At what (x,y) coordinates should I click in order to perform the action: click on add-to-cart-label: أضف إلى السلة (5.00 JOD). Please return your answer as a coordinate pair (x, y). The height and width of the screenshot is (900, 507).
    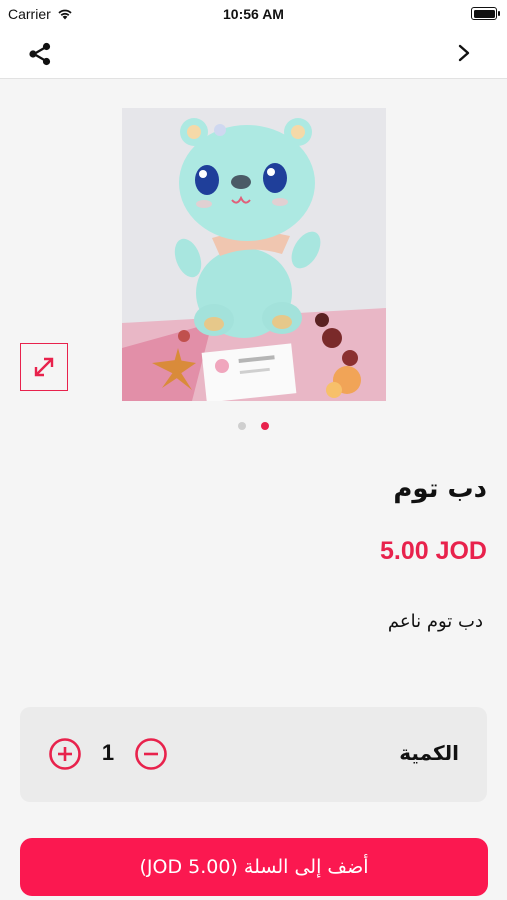
    Looking at the image, I should click on (254, 867).